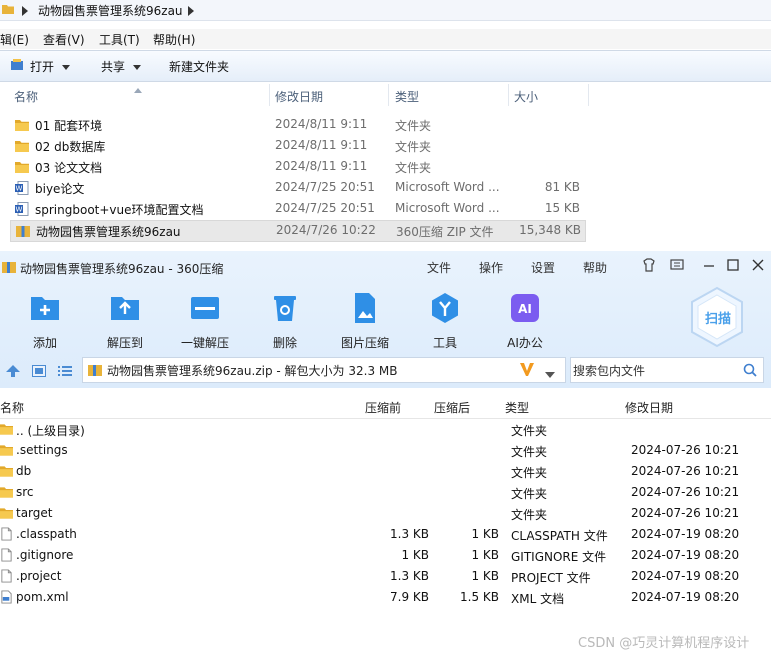 This screenshot has height=655, width=771. Describe the element at coordinates (538, 599) in the screenshot. I see `file-type: XML 文档` at that location.